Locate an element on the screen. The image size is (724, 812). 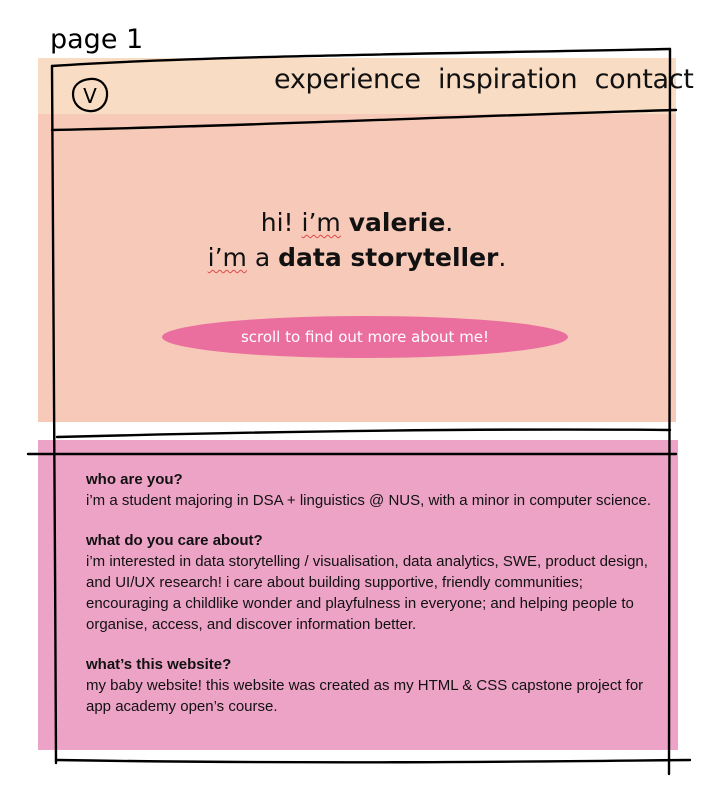
logo-icon: V is located at coordinates (90, 95).